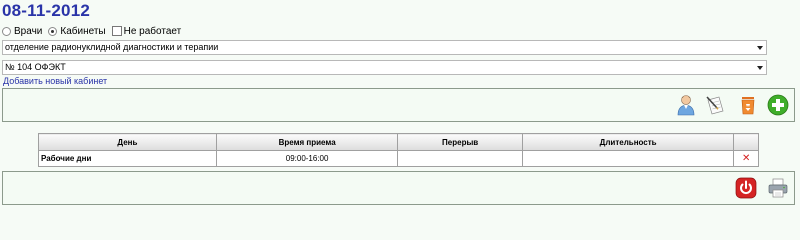  I want to click on mode-selector: Врачи Кабинеты Не работает, so click(94, 31).